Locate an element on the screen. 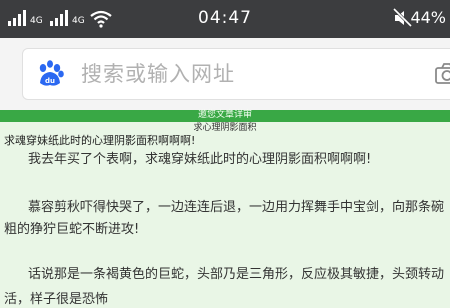  article-heading: 求魂穿妹纸此时的心理阴影面积啊啊啊! is located at coordinates (99, 140).